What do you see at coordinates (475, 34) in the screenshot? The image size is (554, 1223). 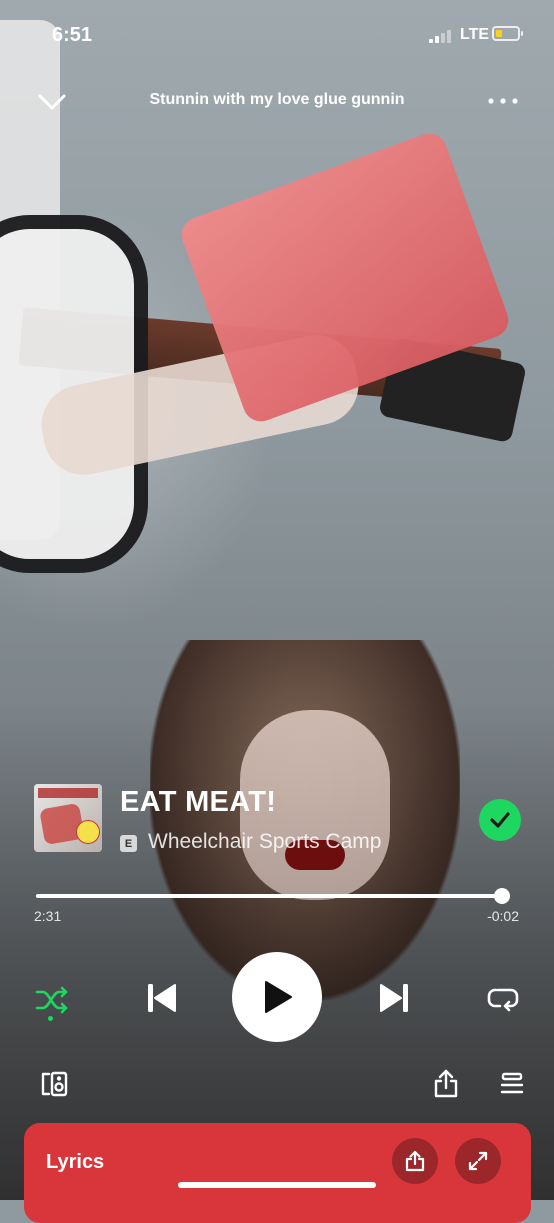 I see `network-type: LTE` at bounding box center [475, 34].